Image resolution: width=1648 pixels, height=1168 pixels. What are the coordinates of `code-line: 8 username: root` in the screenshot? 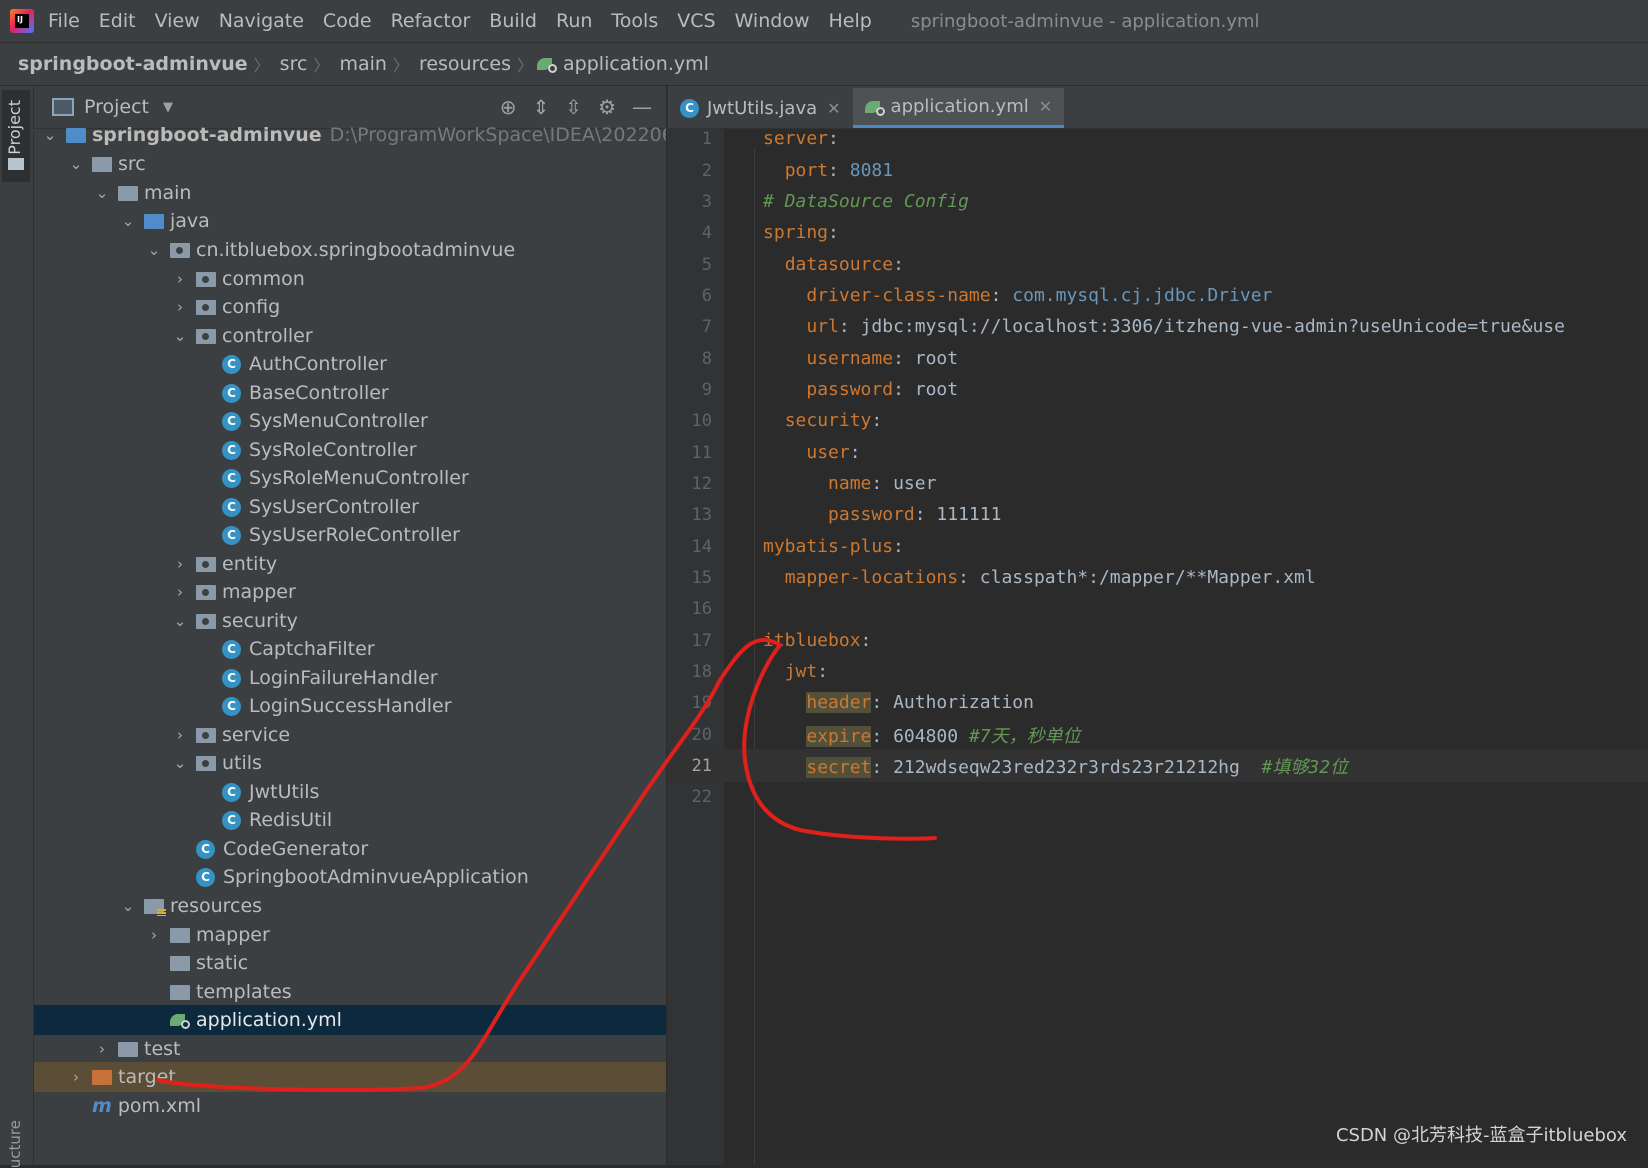 It's located at (1158, 358).